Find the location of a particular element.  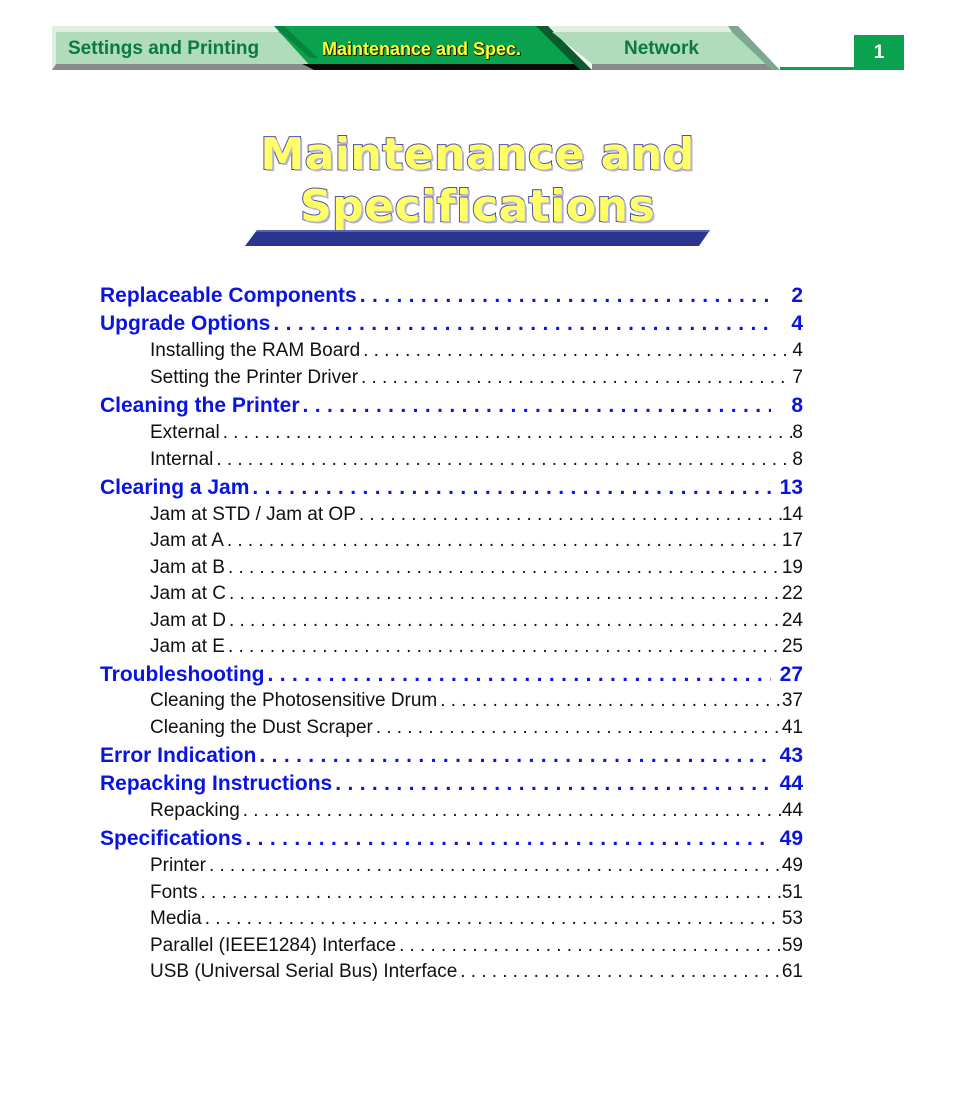

page-title: Maintenance and Specifications is located at coordinates (477, 187).